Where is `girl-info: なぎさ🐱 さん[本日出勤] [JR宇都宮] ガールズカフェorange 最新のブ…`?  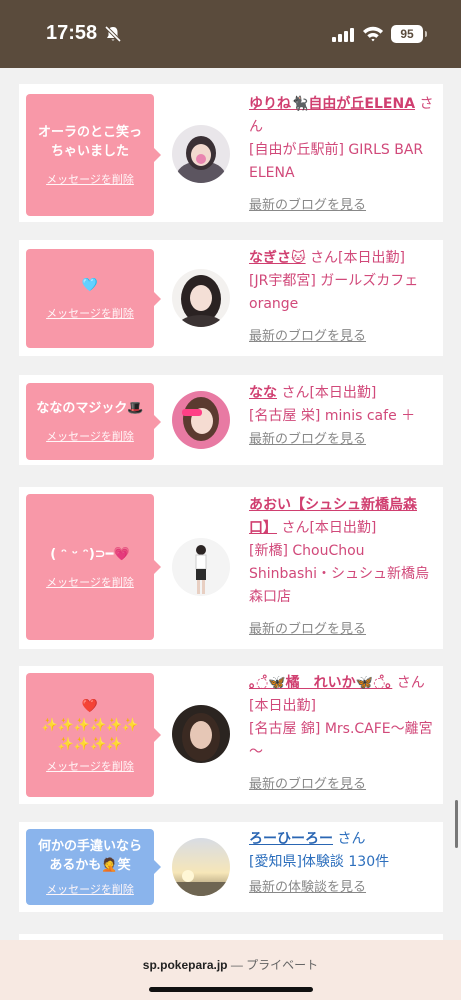
girl-info: なぎさ🐱 さん[本日出勤] [JR宇都宮] ガールズカフェorange 最新のブ… is located at coordinates (342, 297).